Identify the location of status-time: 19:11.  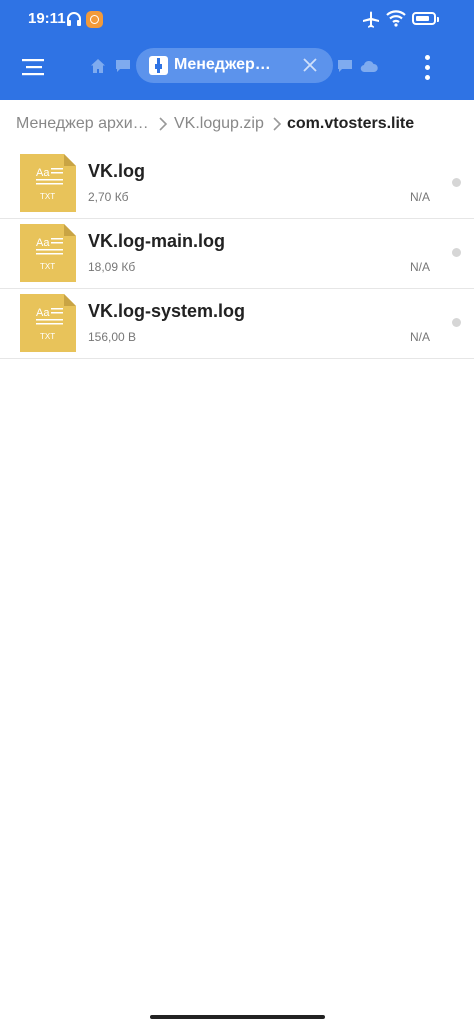
(47, 18).